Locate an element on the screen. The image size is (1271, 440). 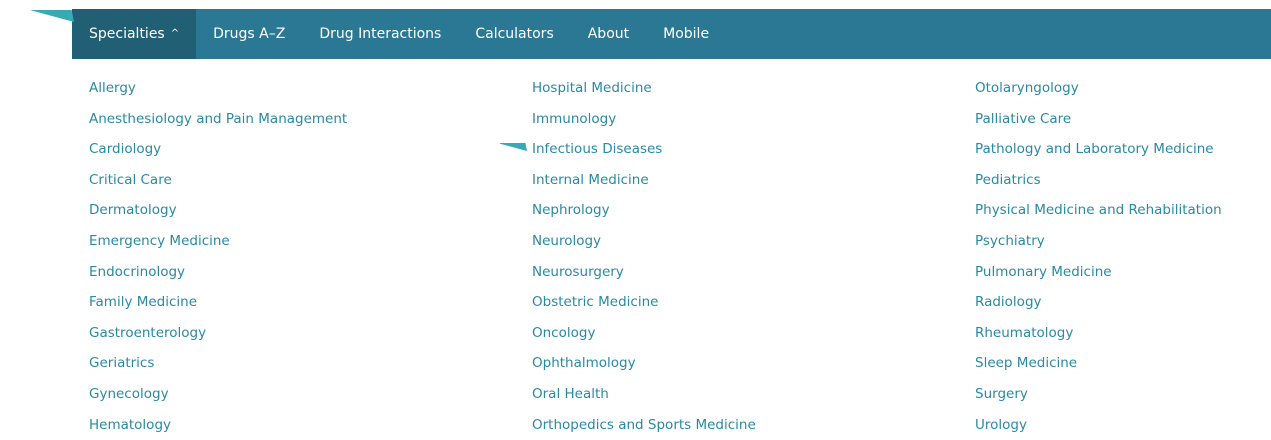
specialty-link: Emergency Medicine is located at coordinates (218, 241).